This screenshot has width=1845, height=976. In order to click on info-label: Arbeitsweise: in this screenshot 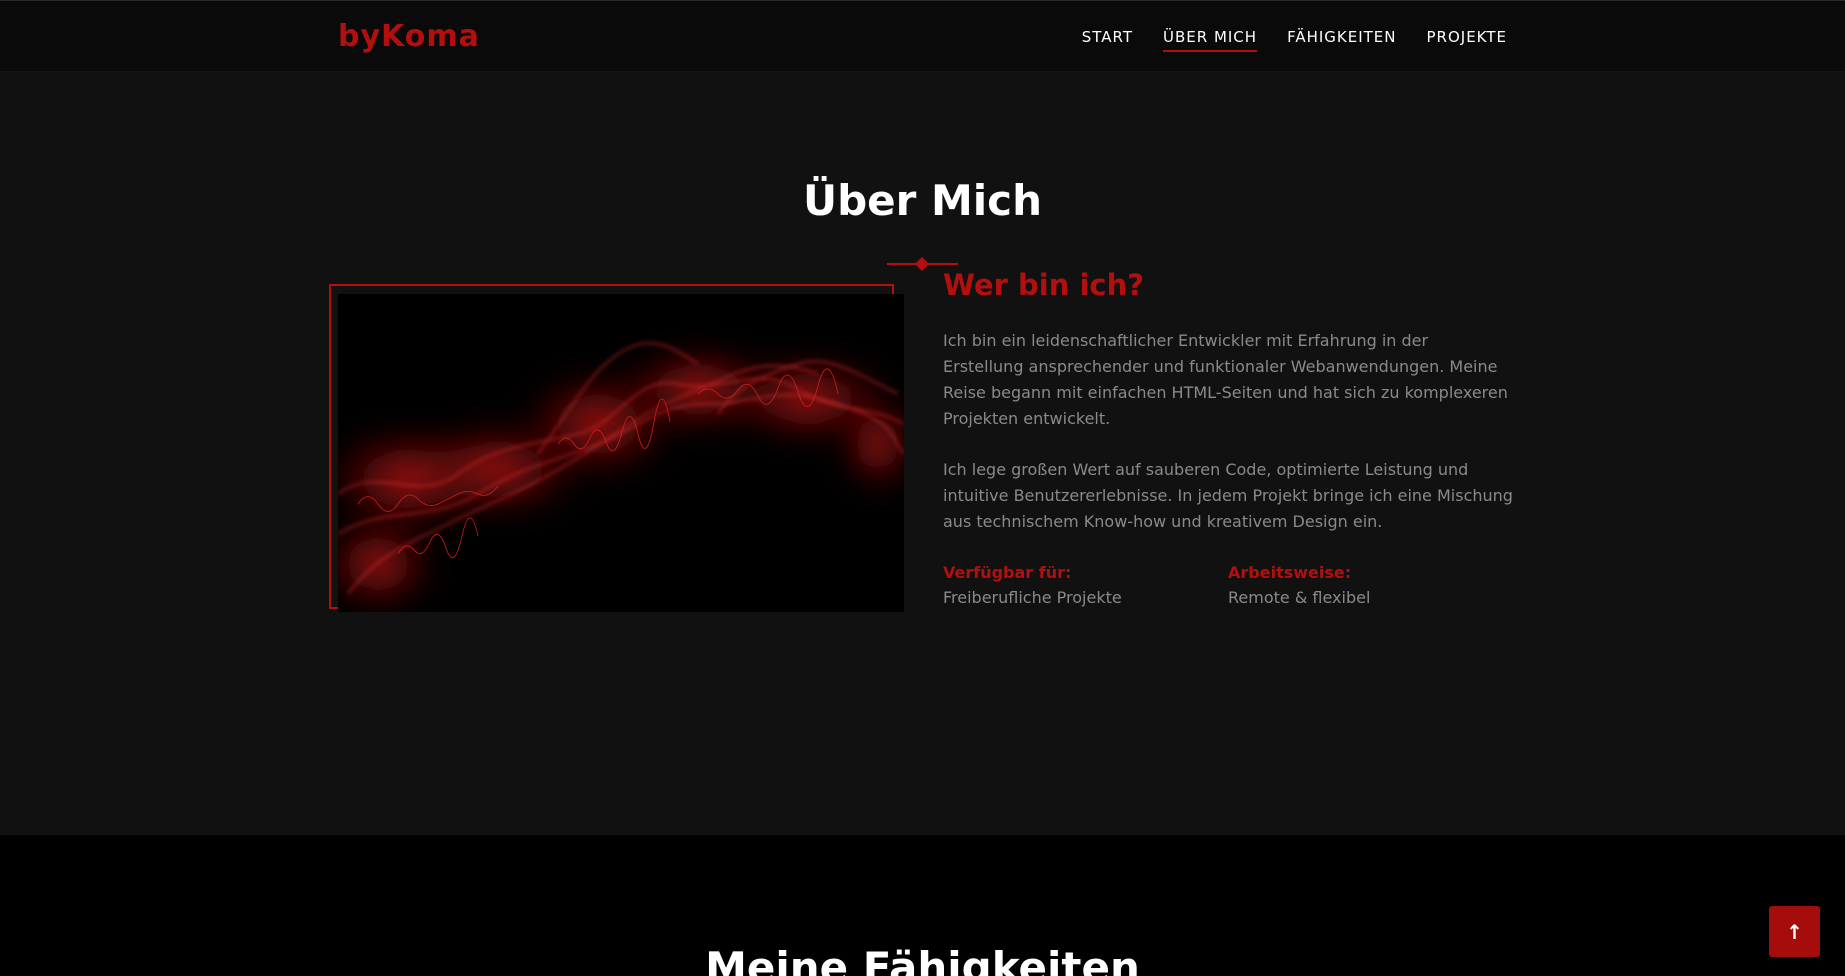, I will do `click(1290, 572)`.